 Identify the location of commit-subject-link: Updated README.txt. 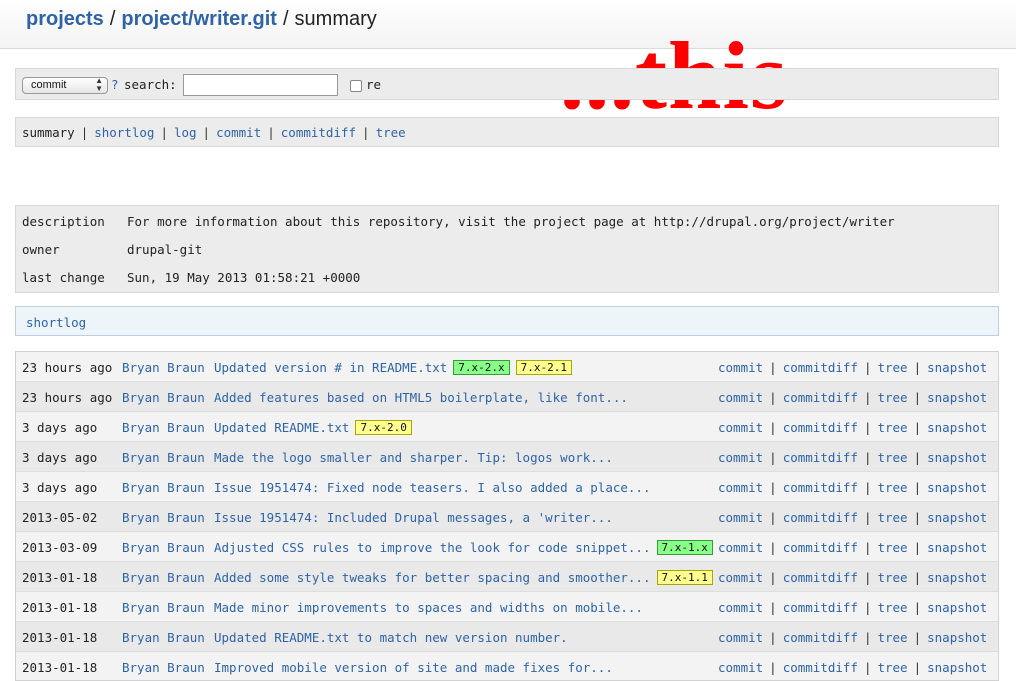
(281, 427).